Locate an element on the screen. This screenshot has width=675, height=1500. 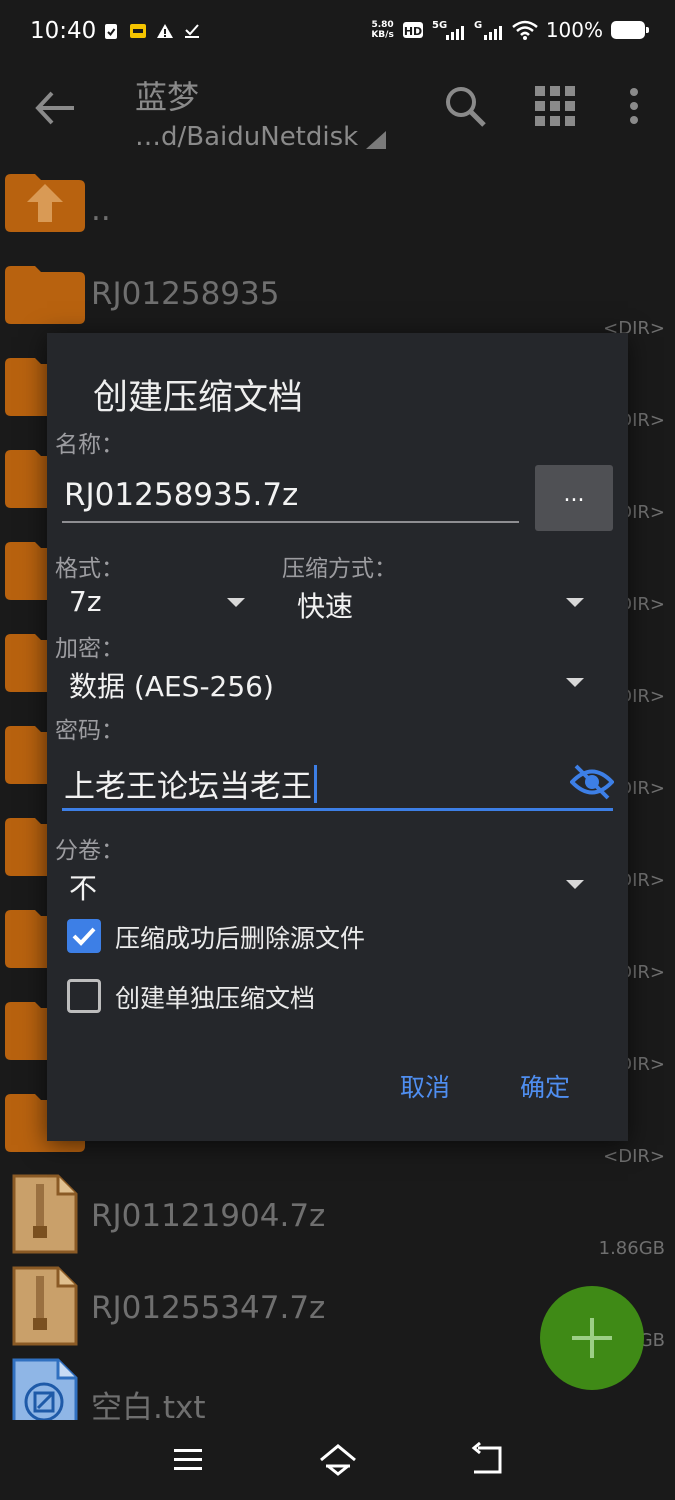
svg-text: G is located at coordinates (478, 25).